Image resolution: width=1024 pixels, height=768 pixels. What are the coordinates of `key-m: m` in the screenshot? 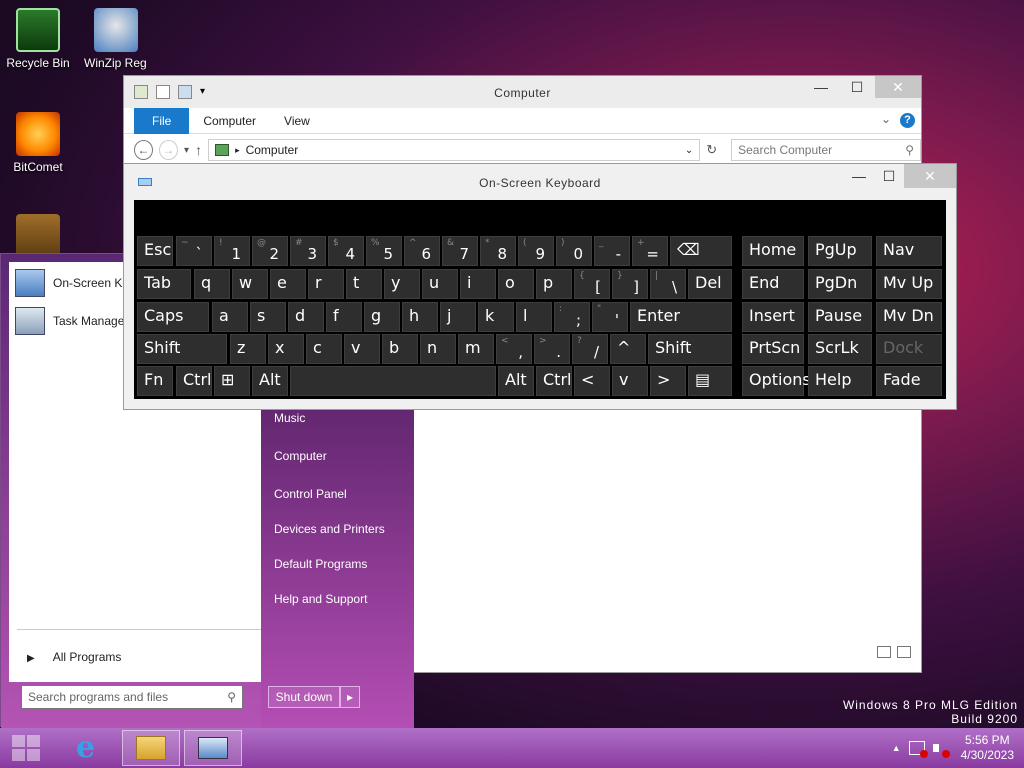 It's located at (476, 349).